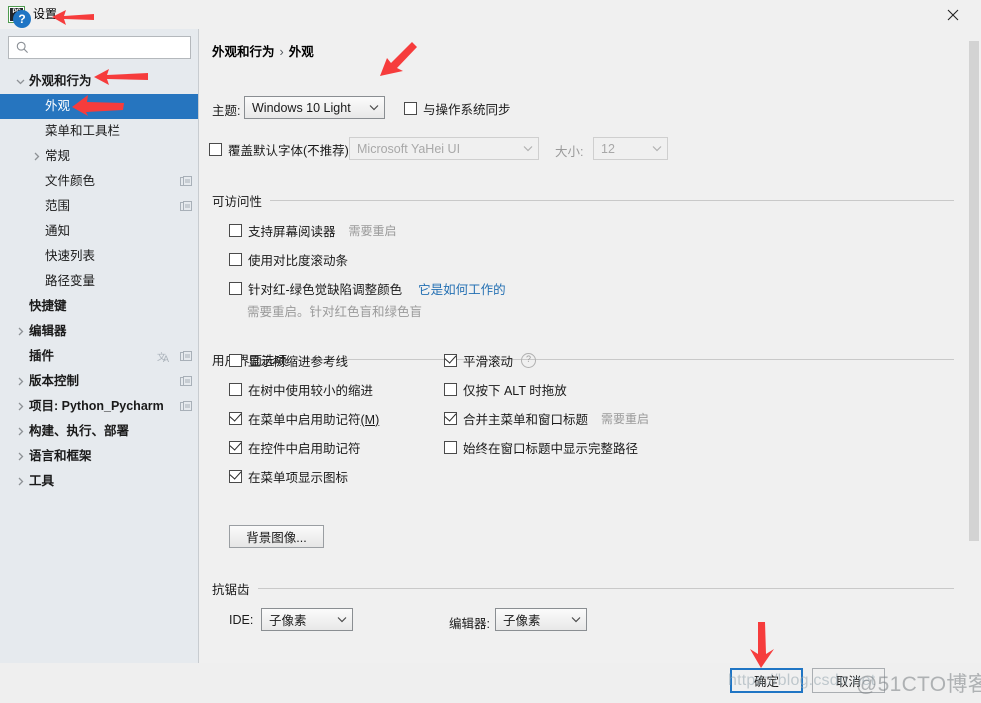 The height and width of the screenshot is (703, 981). What do you see at coordinates (99, 206) in the screenshot?
I see `sidebar-item-5: 范围` at bounding box center [99, 206].